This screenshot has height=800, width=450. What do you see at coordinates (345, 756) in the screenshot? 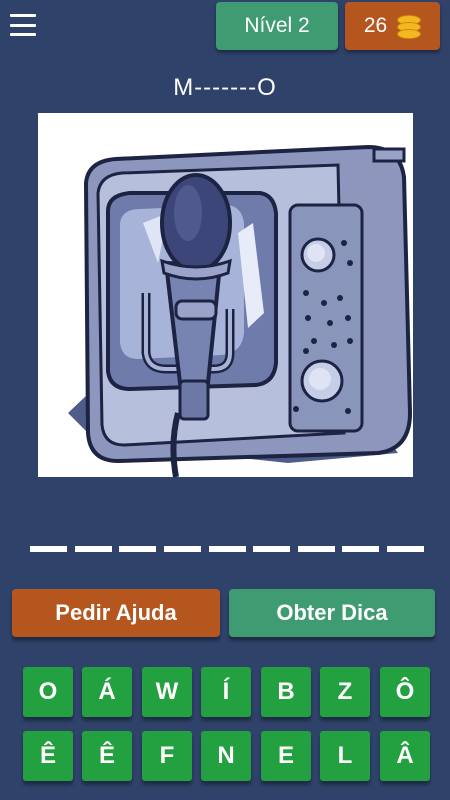
I see `letter-key: L` at bounding box center [345, 756].